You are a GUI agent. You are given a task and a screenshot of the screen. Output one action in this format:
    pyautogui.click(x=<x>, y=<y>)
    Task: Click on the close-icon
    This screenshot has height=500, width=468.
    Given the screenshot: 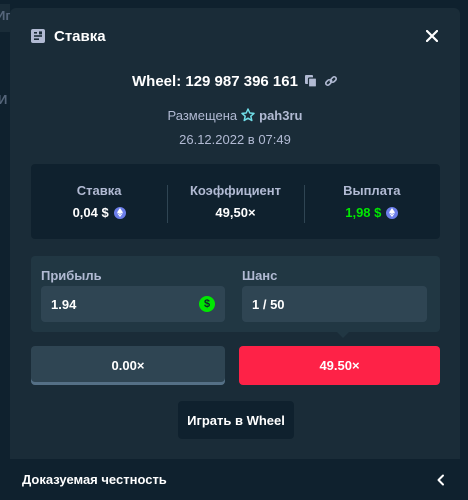 What is the action you would take?
    pyautogui.click(x=432, y=36)
    